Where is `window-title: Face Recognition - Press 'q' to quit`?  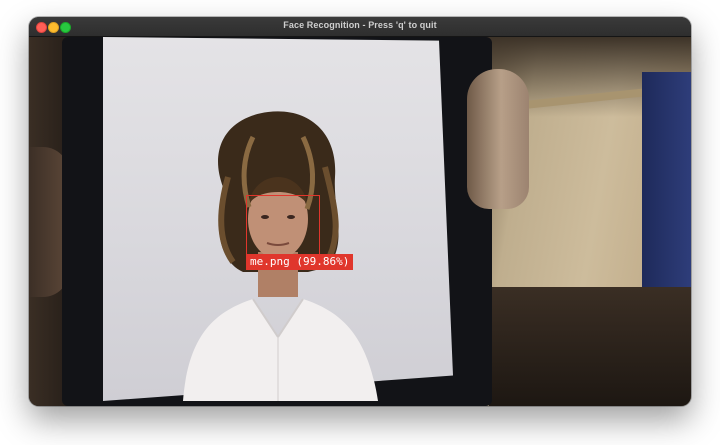 window-title: Face Recognition - Press 'q' to quit is located at coordinates (360, 25).